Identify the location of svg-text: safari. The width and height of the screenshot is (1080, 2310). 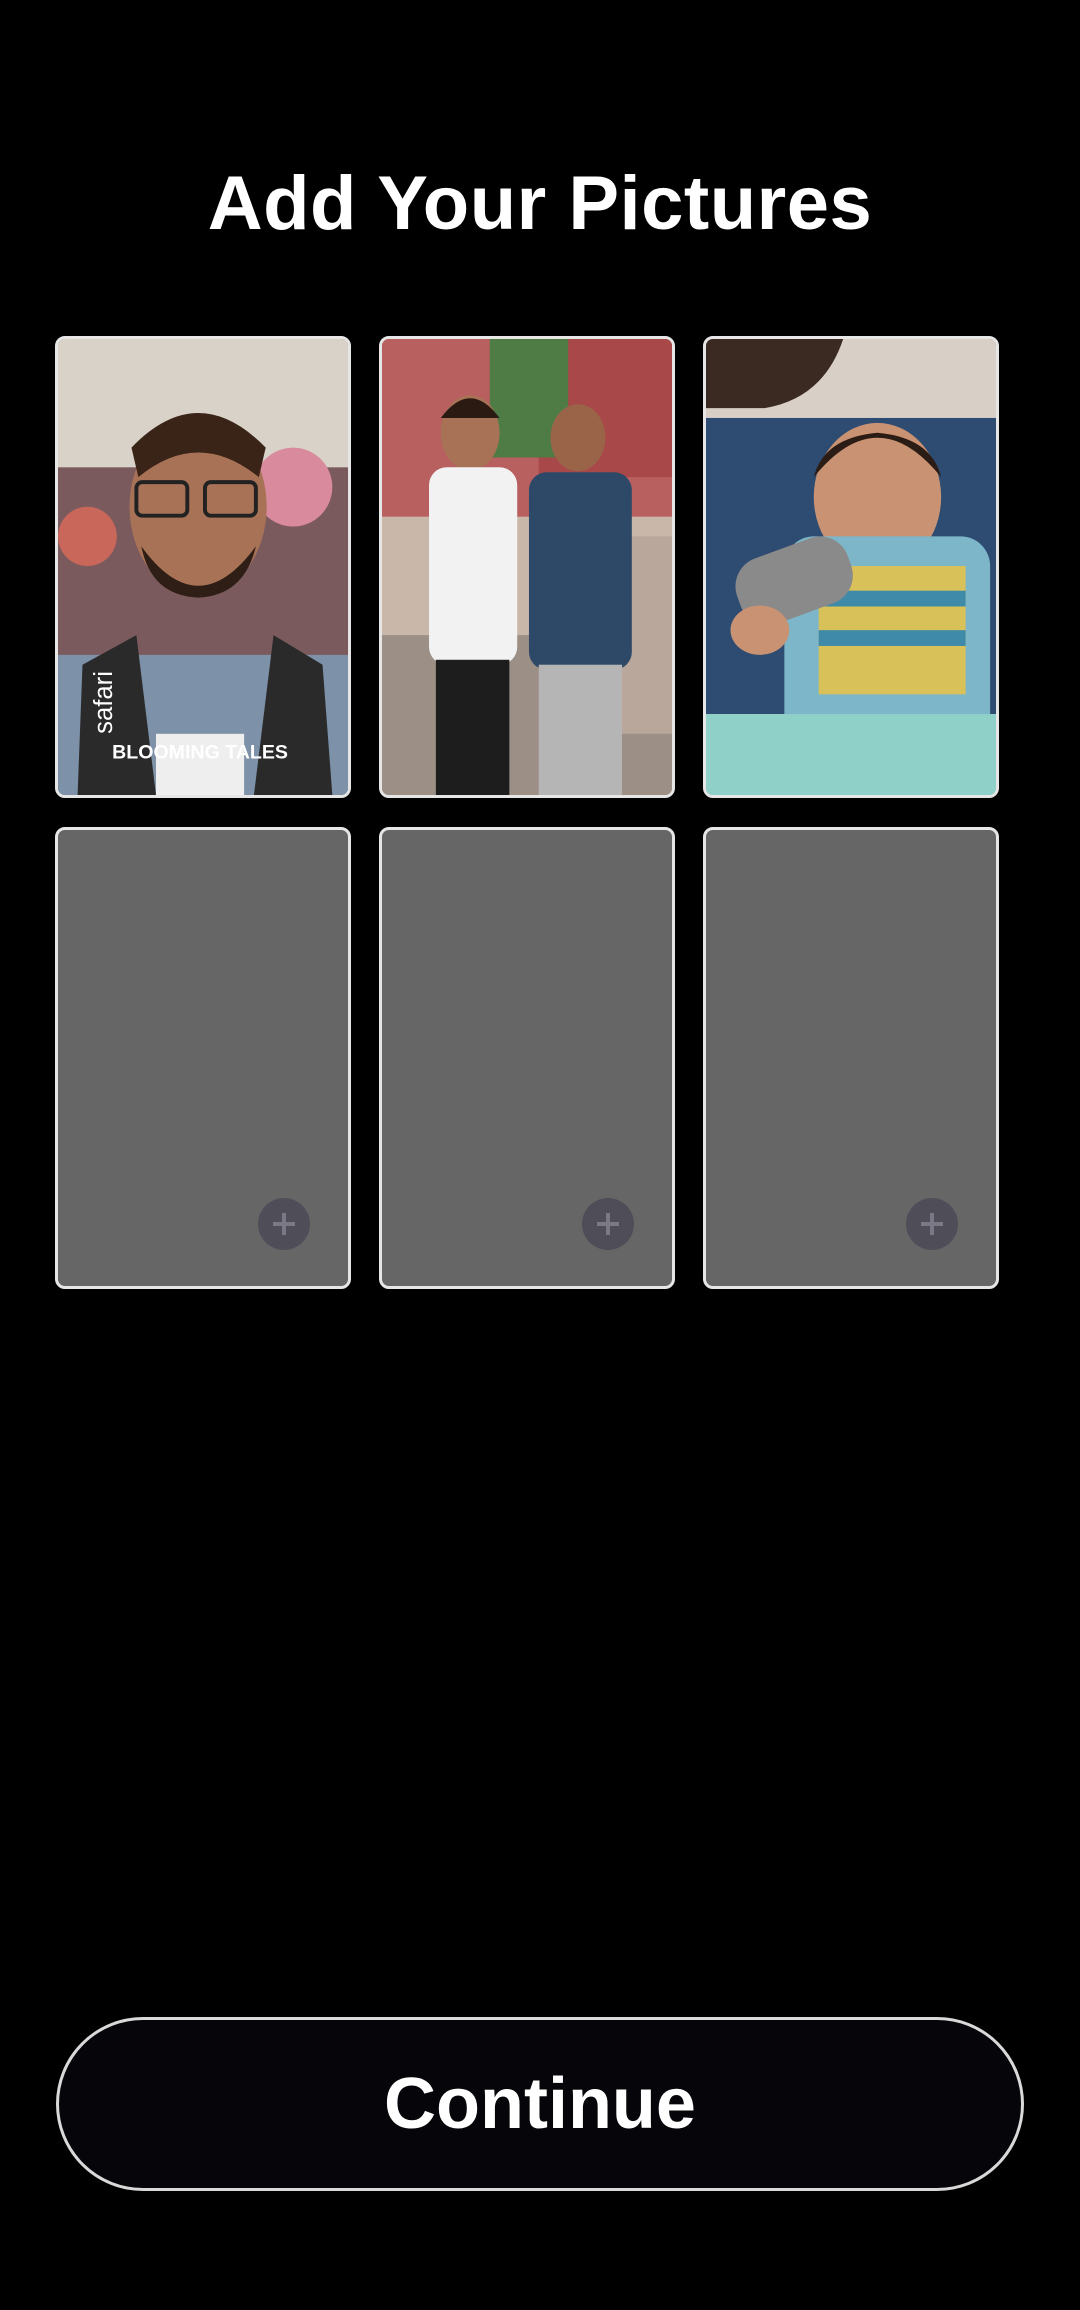
(104, 702).